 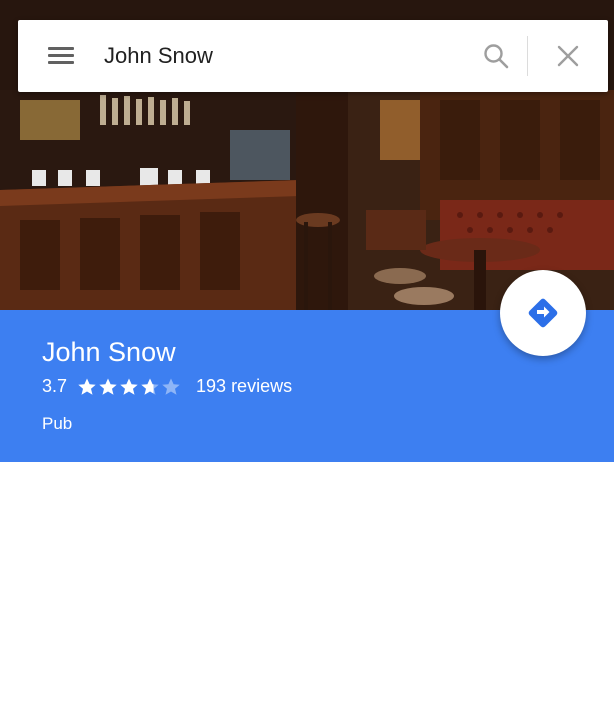 I want to click on directions-button, so click(x=543, y=313).